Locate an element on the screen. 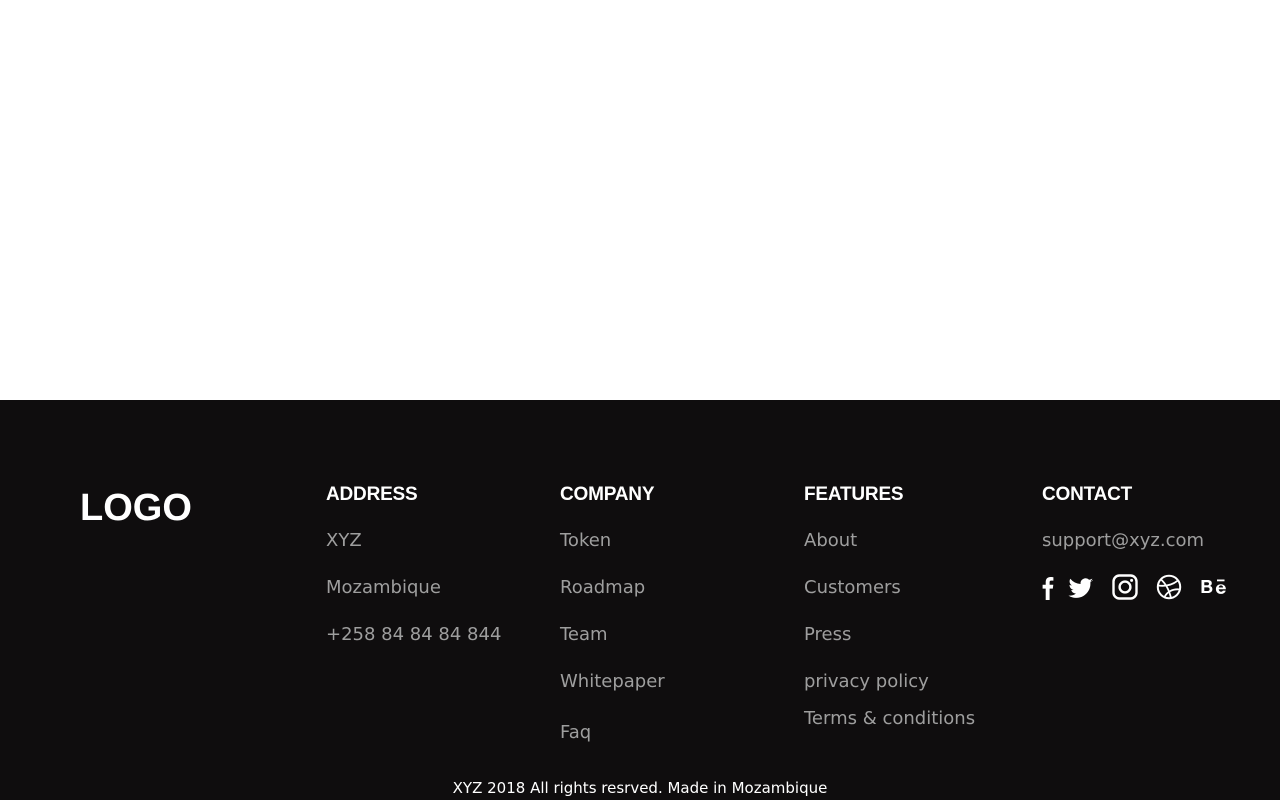 Image resolution: width=1280 pixels, height=800 pixels. company-heading: COMPANY is located at coordinates (607, 494).